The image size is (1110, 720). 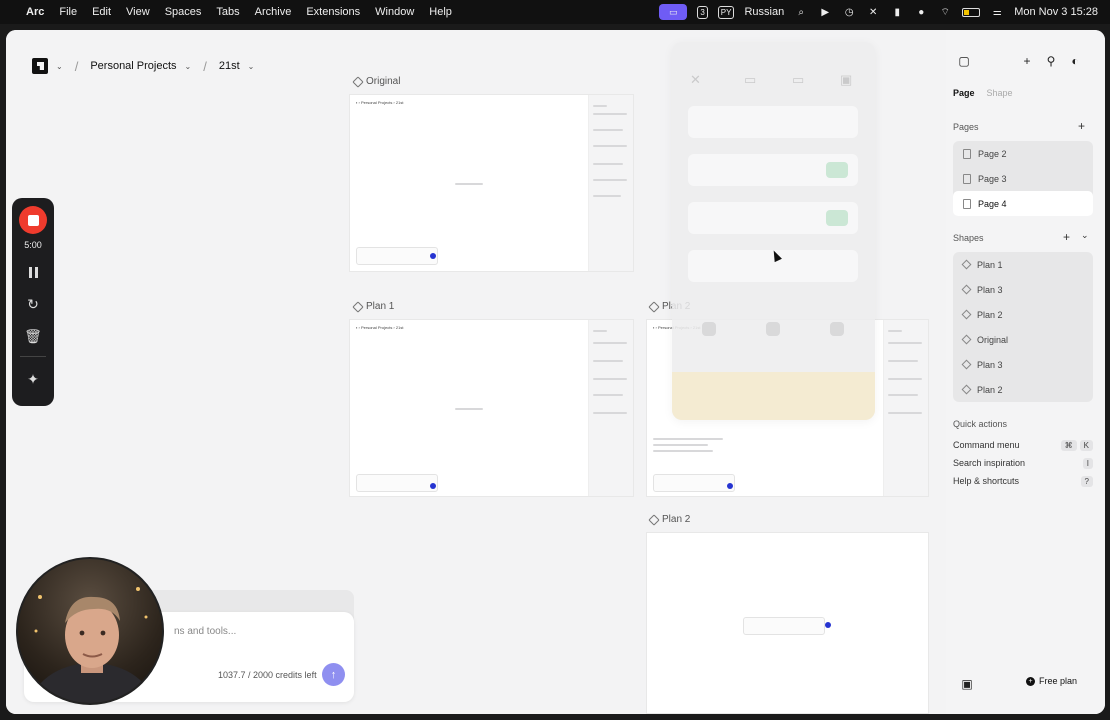 I want to click on breadcrumb-project: Personal Projects, so click(x=133, y=66).